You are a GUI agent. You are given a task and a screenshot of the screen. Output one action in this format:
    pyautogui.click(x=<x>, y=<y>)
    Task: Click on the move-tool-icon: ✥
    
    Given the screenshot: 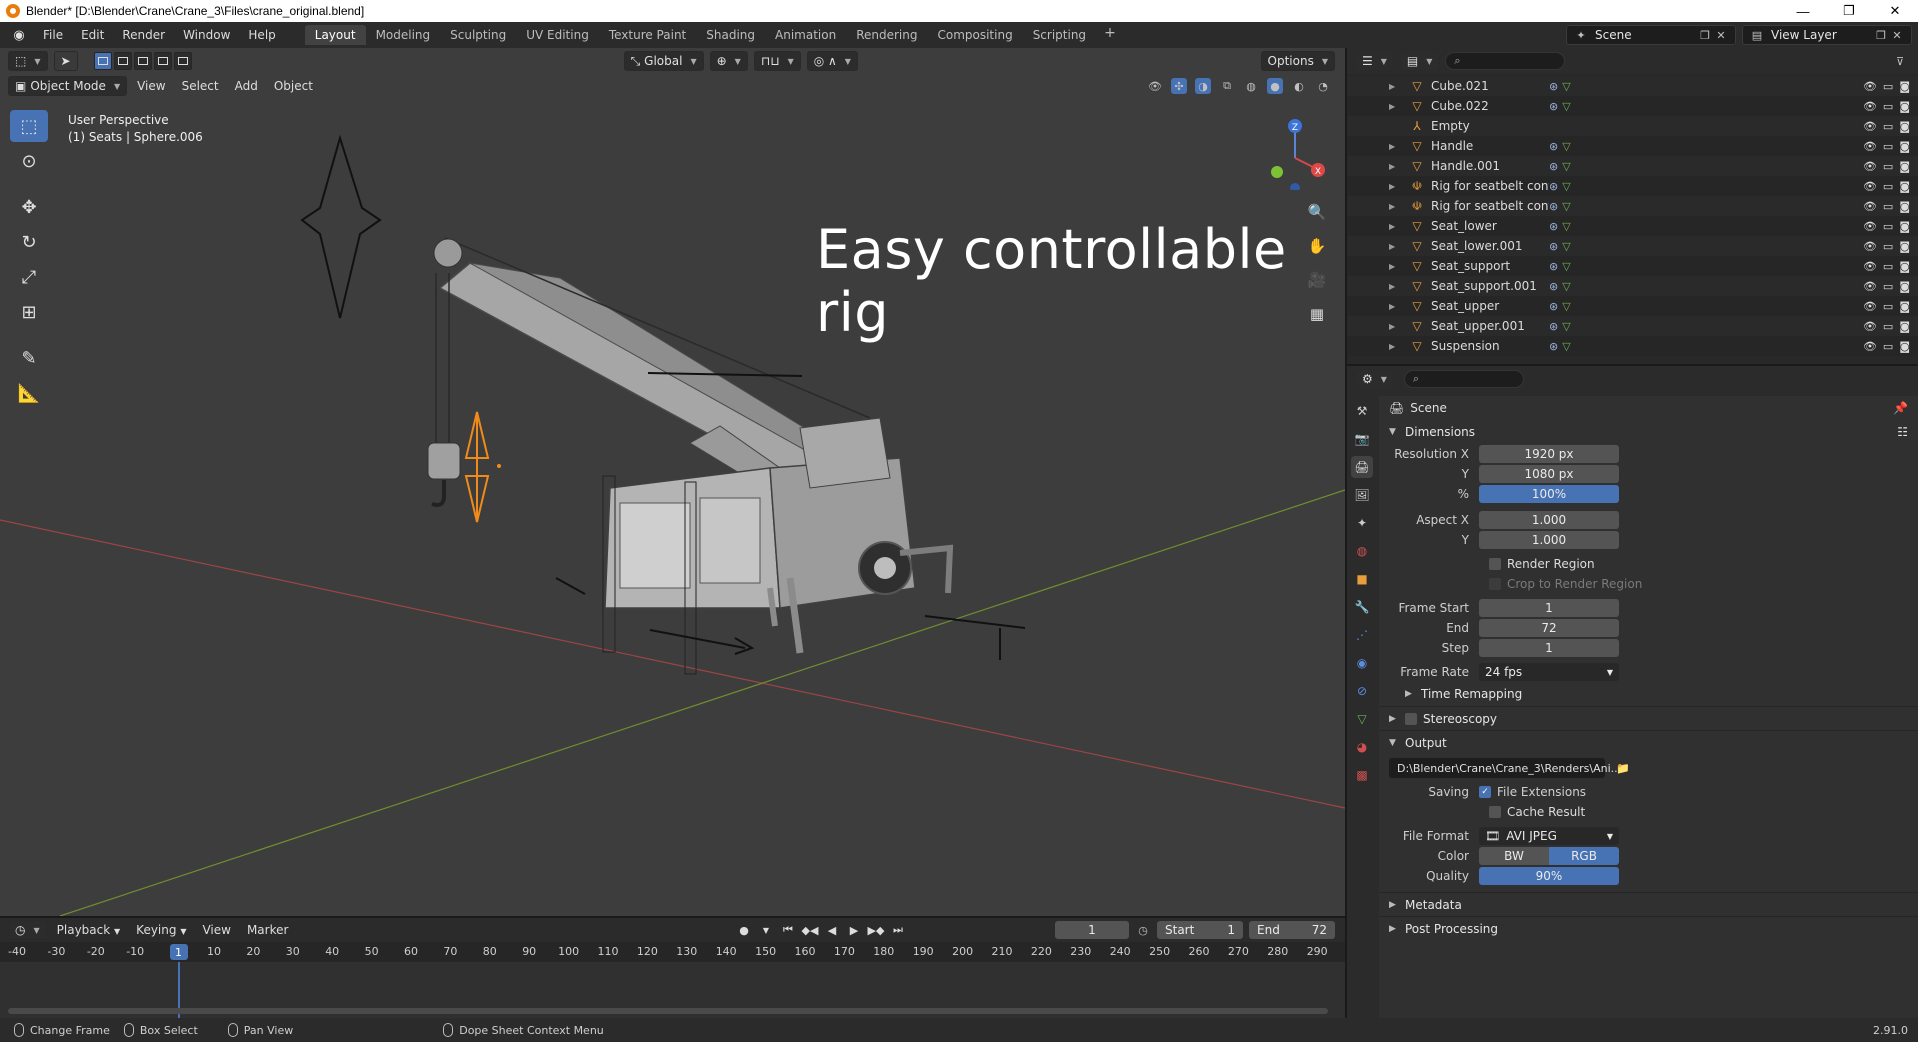 What is the action you would take?
    pyautogui.click(x=29, y=207)
    